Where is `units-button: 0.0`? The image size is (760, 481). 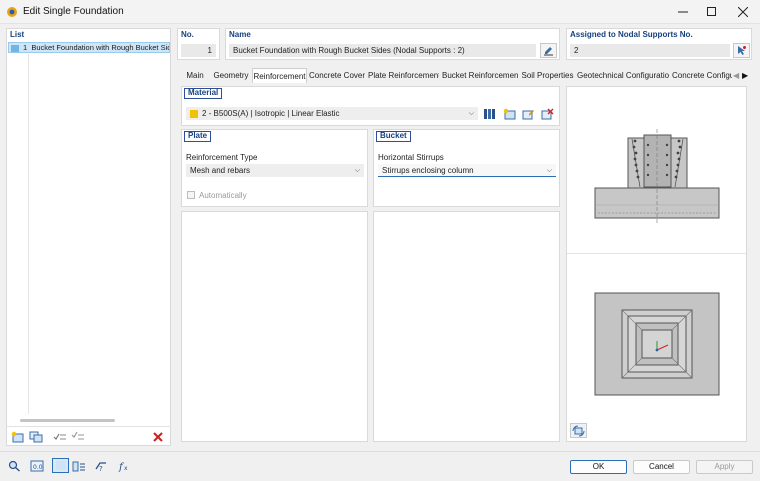
units-button: 0.0 is located at coordinates (36, 465).